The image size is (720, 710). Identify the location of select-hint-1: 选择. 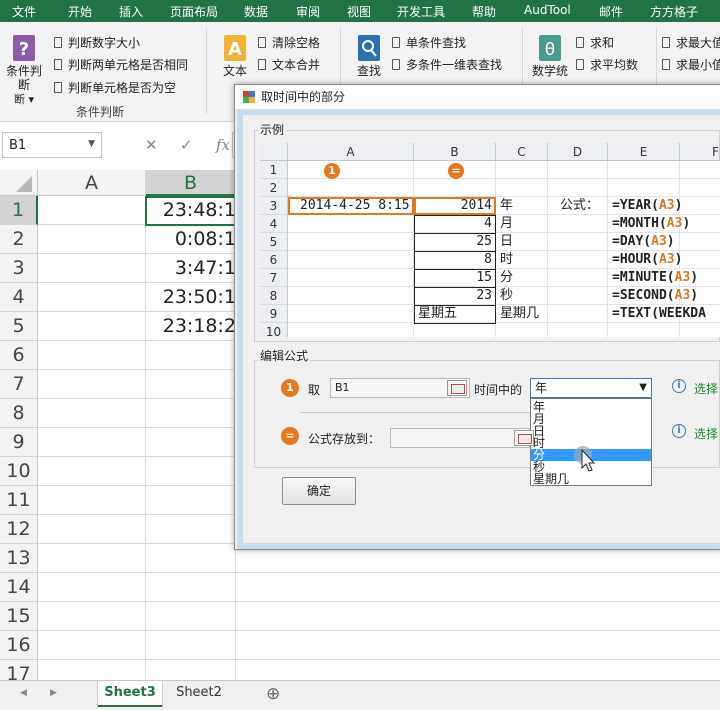
(706, 389).